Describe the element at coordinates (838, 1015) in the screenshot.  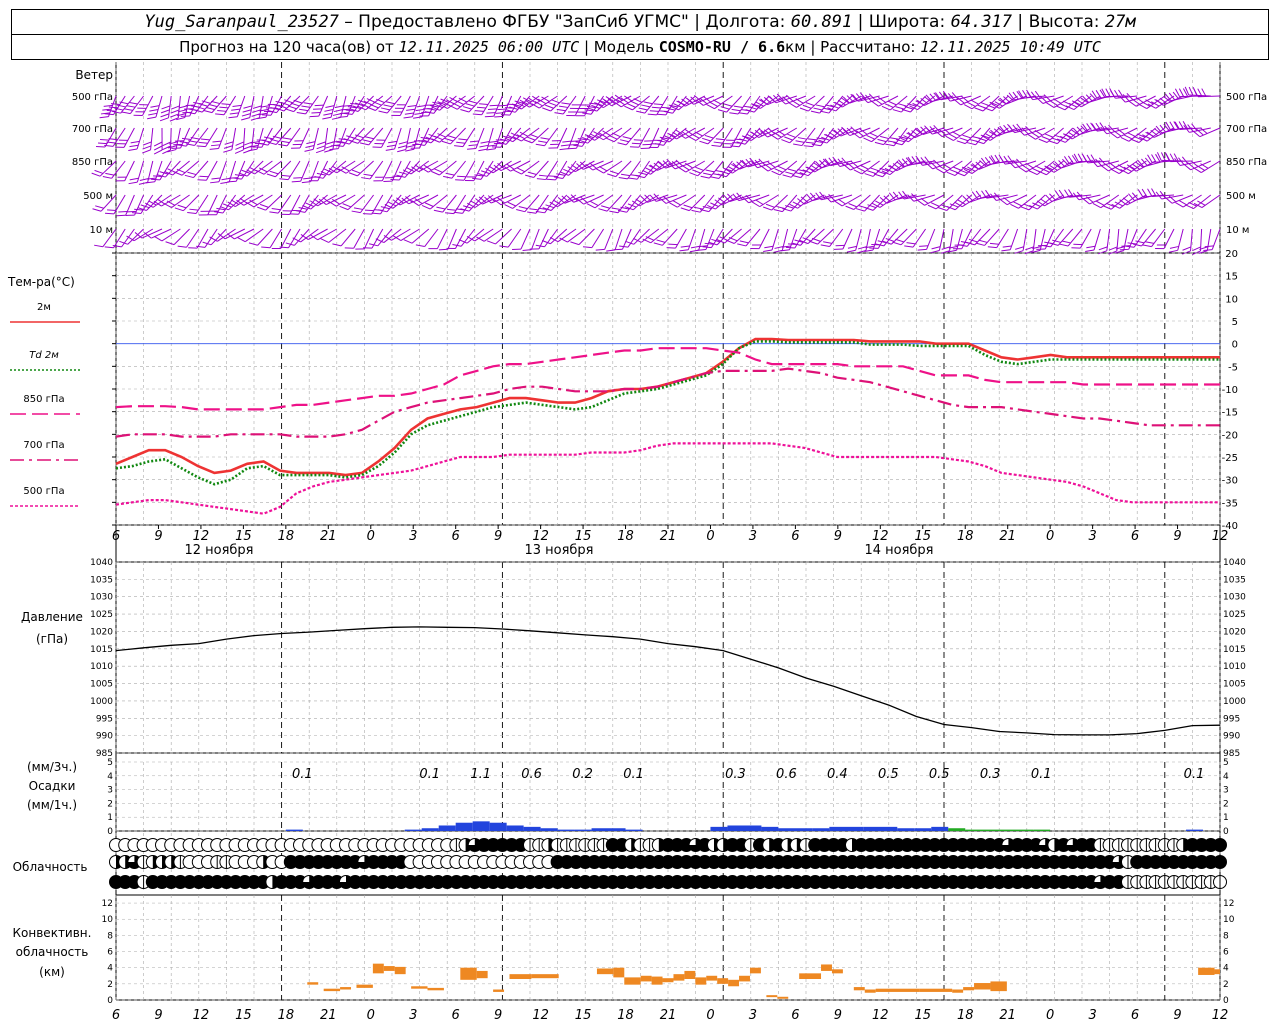
I see `x-tick-label-bottom: 9` at that location.